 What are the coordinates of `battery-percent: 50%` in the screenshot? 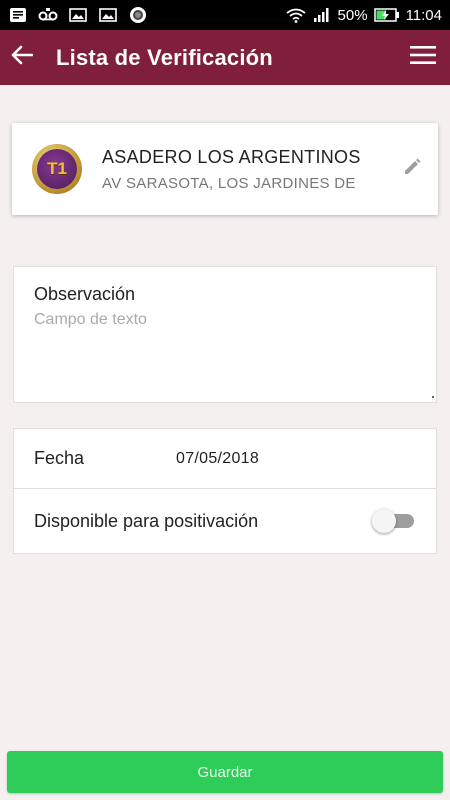 It's located at (352, 15).